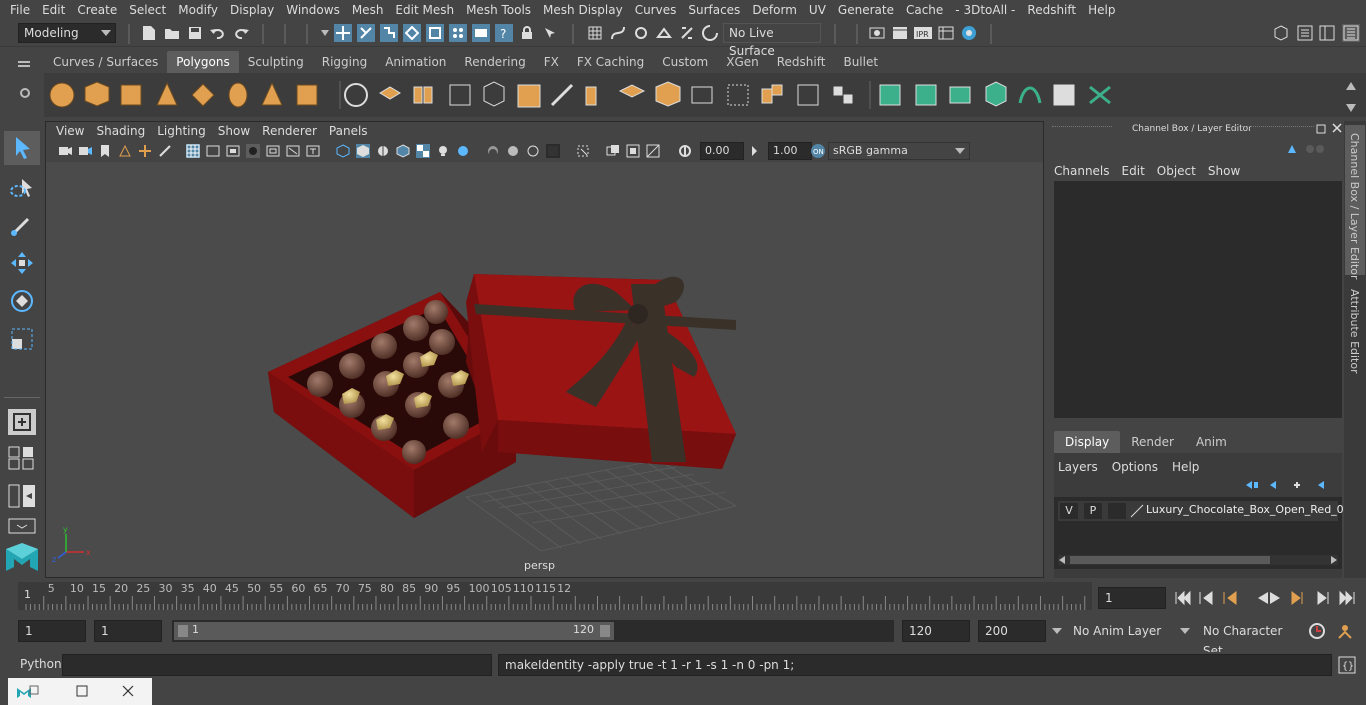 This screenshot has width=1366, height=705. What do you see at coordinates (128, 631) in the screenshot?
I see `playback-start-field: 1` at bounding box center [128, 631].